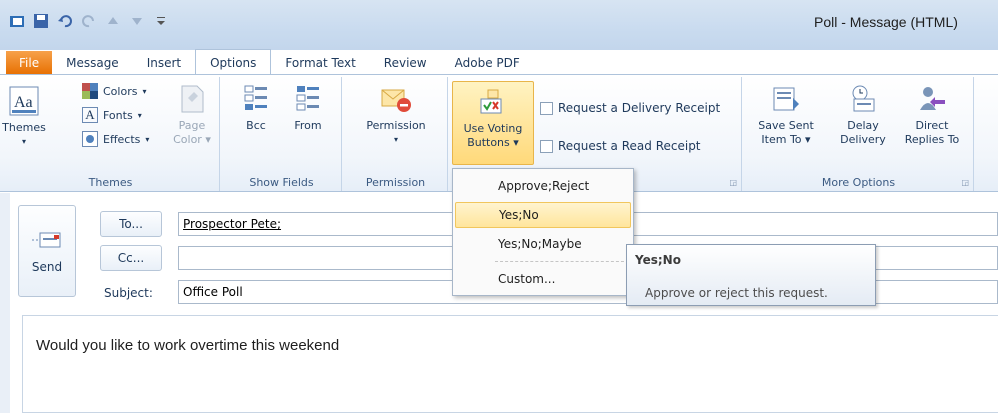 This screenshot has width=998, height=413. I want to click on from-icon, so click(308, 99).